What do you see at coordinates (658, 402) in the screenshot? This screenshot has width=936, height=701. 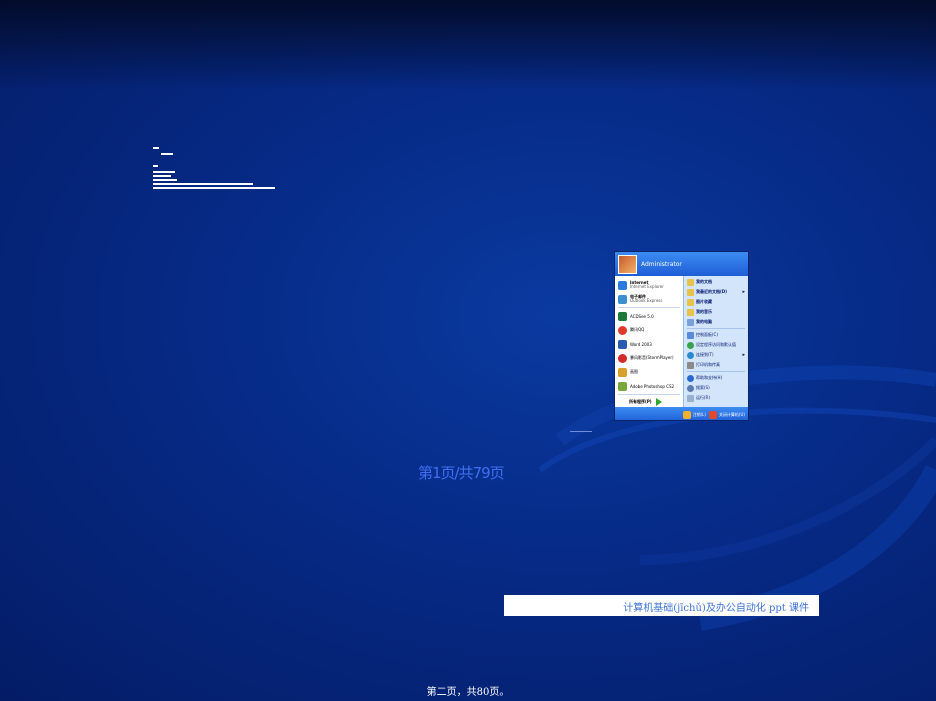 I see `green-arrow-icon` at bounding box center [658, 402].